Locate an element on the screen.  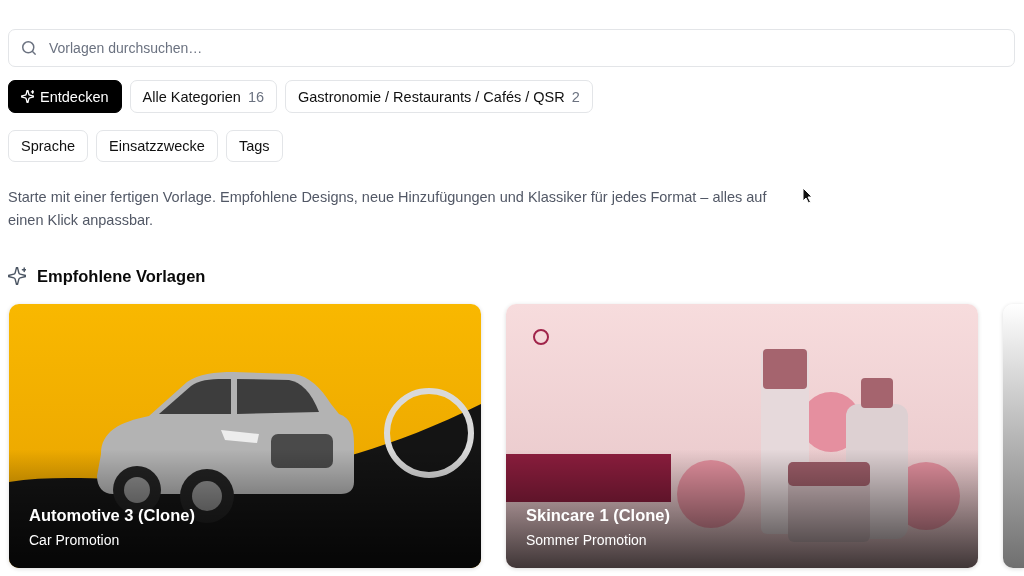
template-category: Sommer Promotion is located at coordinates (587, 540).